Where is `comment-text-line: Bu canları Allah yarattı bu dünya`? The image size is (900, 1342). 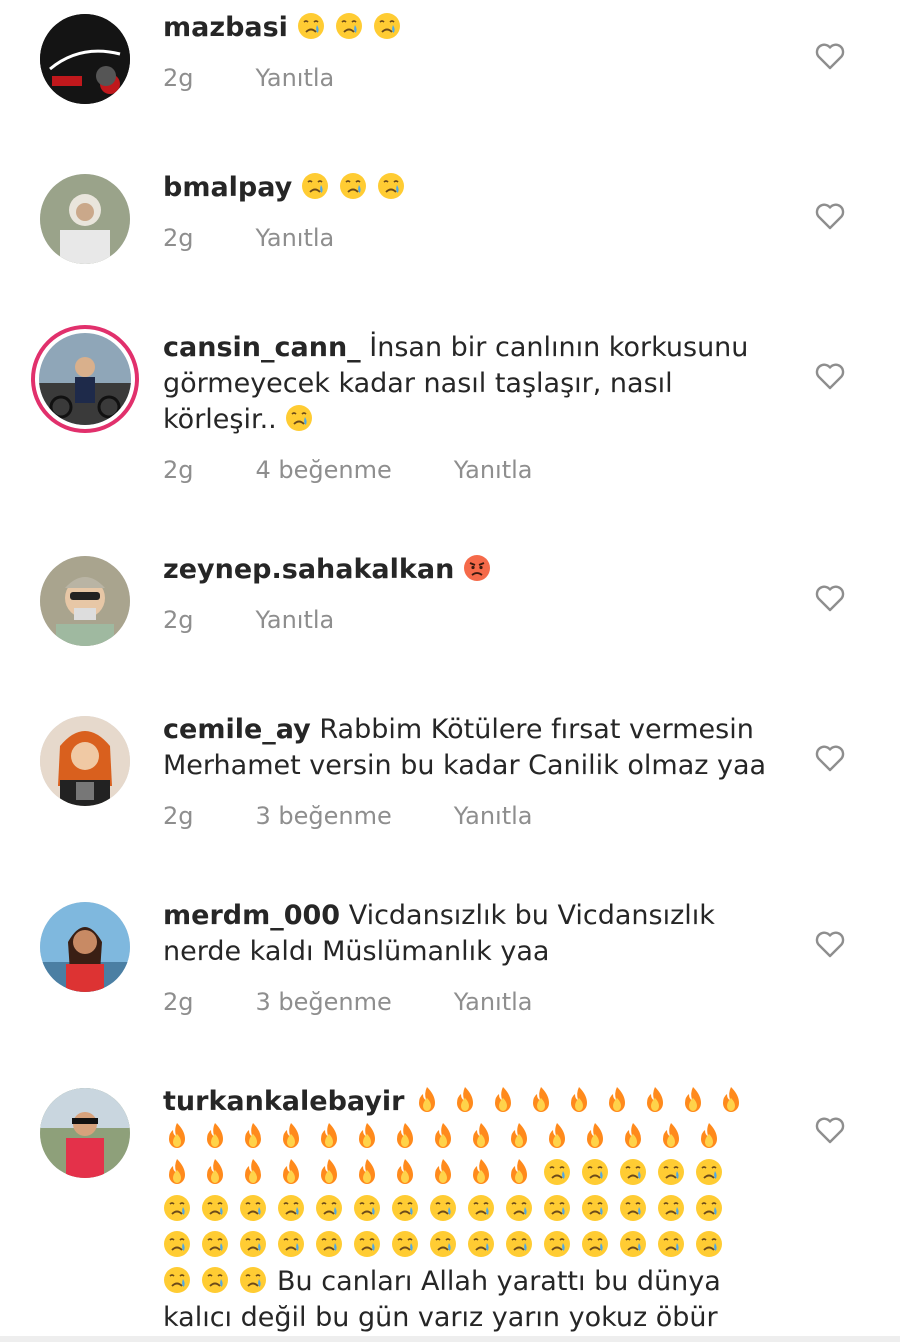
comment-text-line: Bu canları Allah yarattı bu dünya is located at coordinates (473, 1282).